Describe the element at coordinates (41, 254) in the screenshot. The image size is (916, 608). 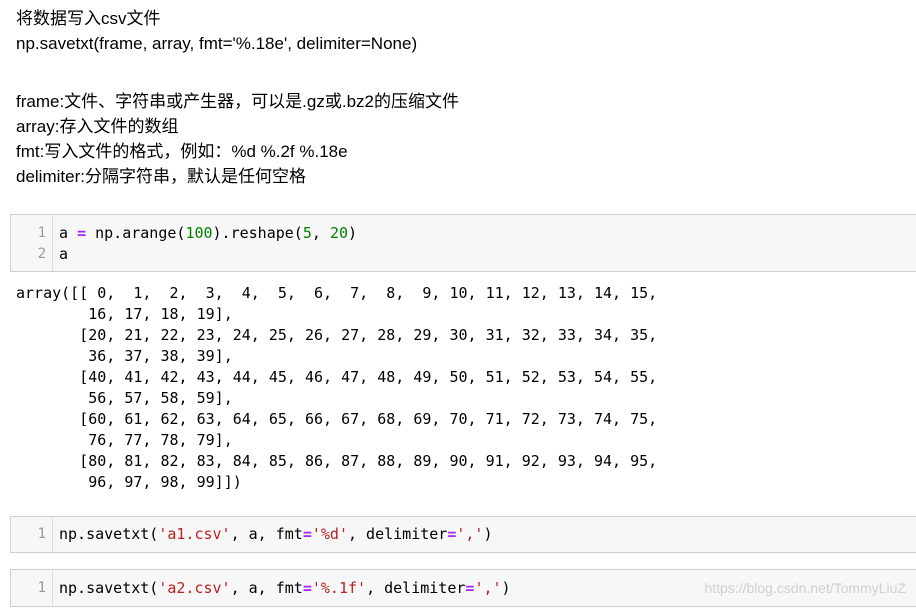
I see `line-number: 2` at that location.